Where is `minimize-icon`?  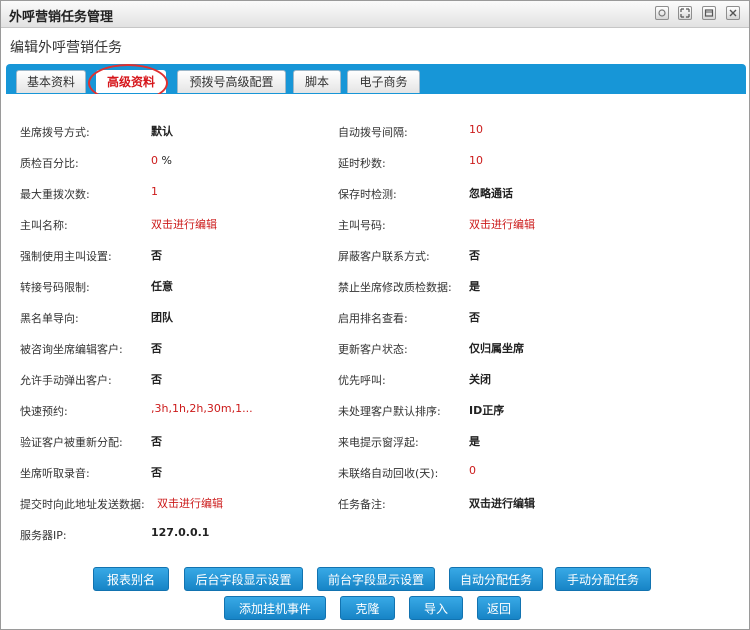
minimize-icon is located at coordinates (709, 13).